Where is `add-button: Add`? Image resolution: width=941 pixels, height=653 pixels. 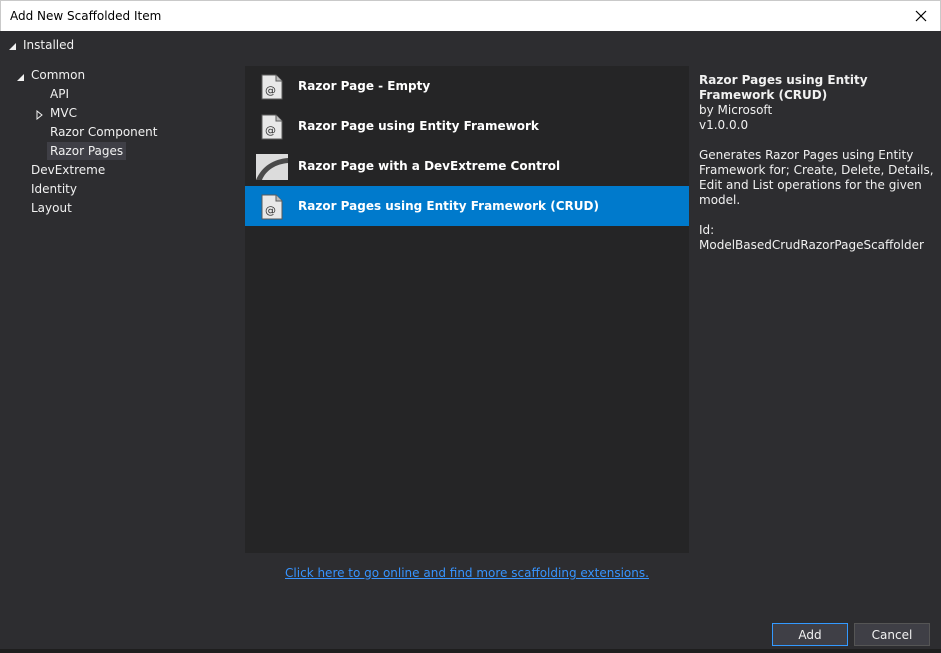
add-button: Add is located at coordinates (810, 634).